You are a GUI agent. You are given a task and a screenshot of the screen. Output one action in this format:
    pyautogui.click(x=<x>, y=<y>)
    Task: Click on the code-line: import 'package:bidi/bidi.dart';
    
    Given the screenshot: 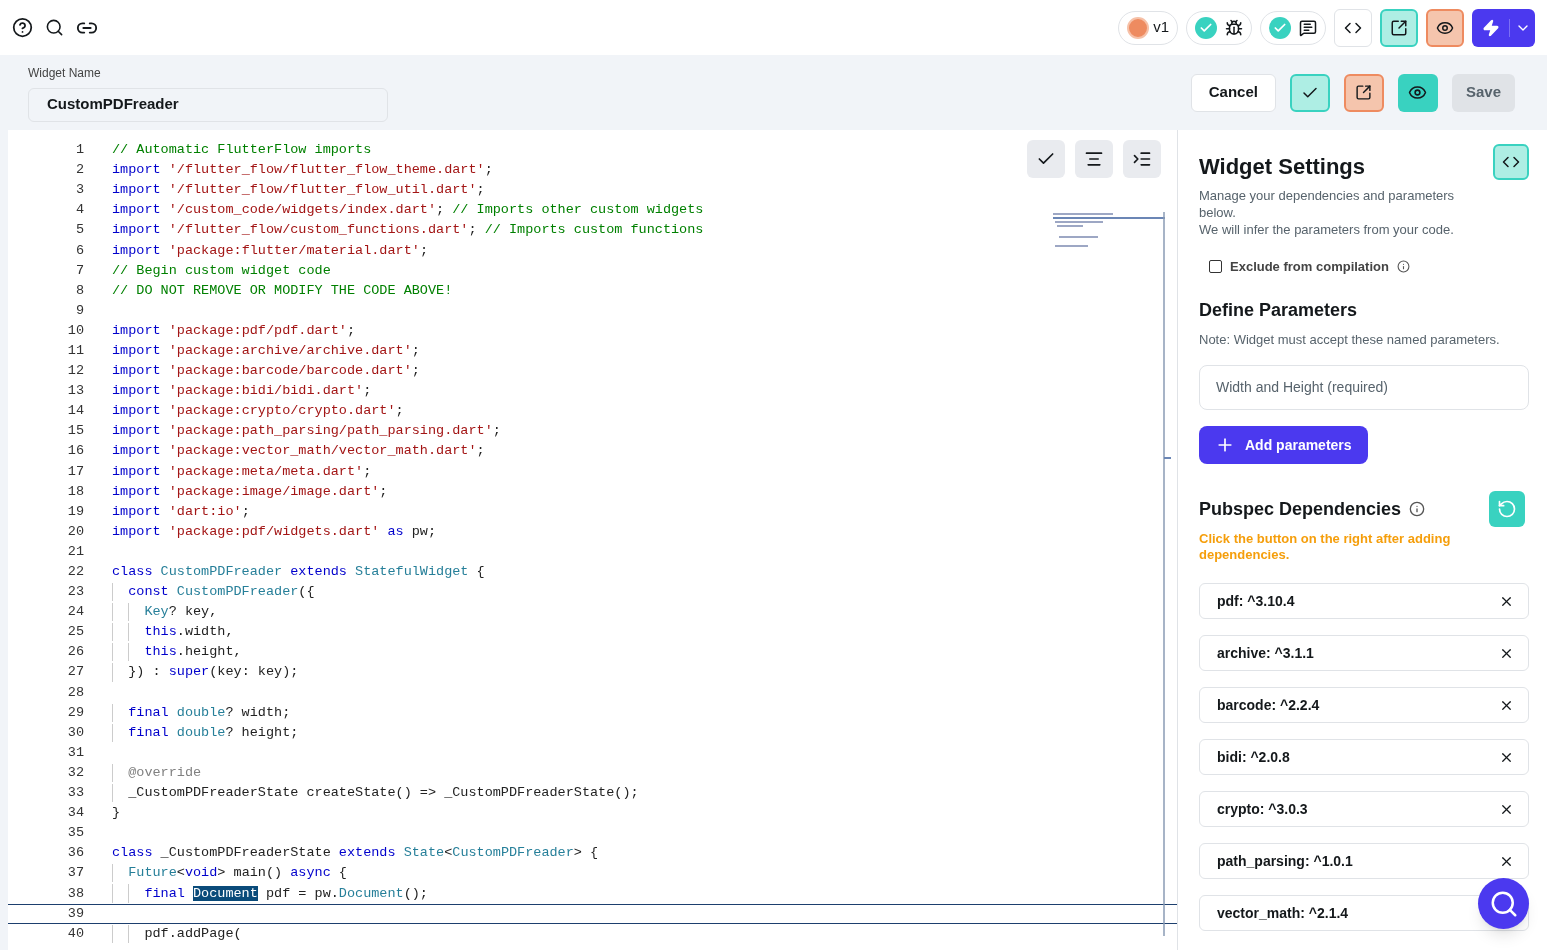 What is the action you would take?
    pyautogui.click(x=242, y=391)
    